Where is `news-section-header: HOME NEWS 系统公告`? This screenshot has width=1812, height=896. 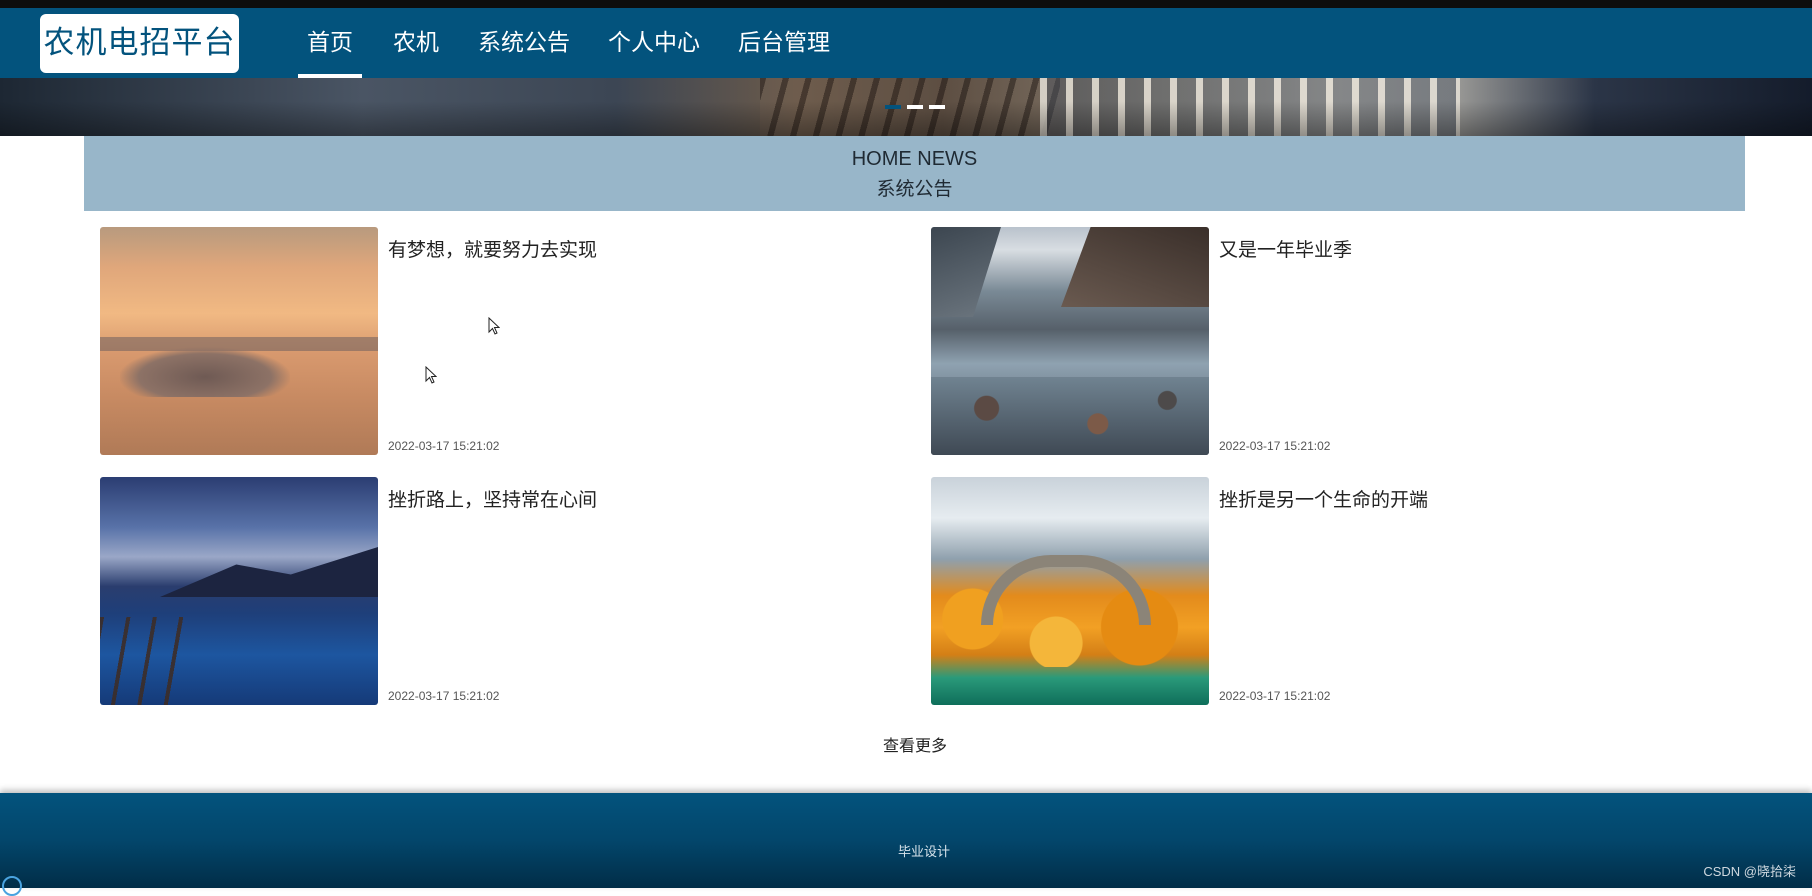
news-section-header: HOME NEWS 系统公告 is located at coordinates (914, 173).